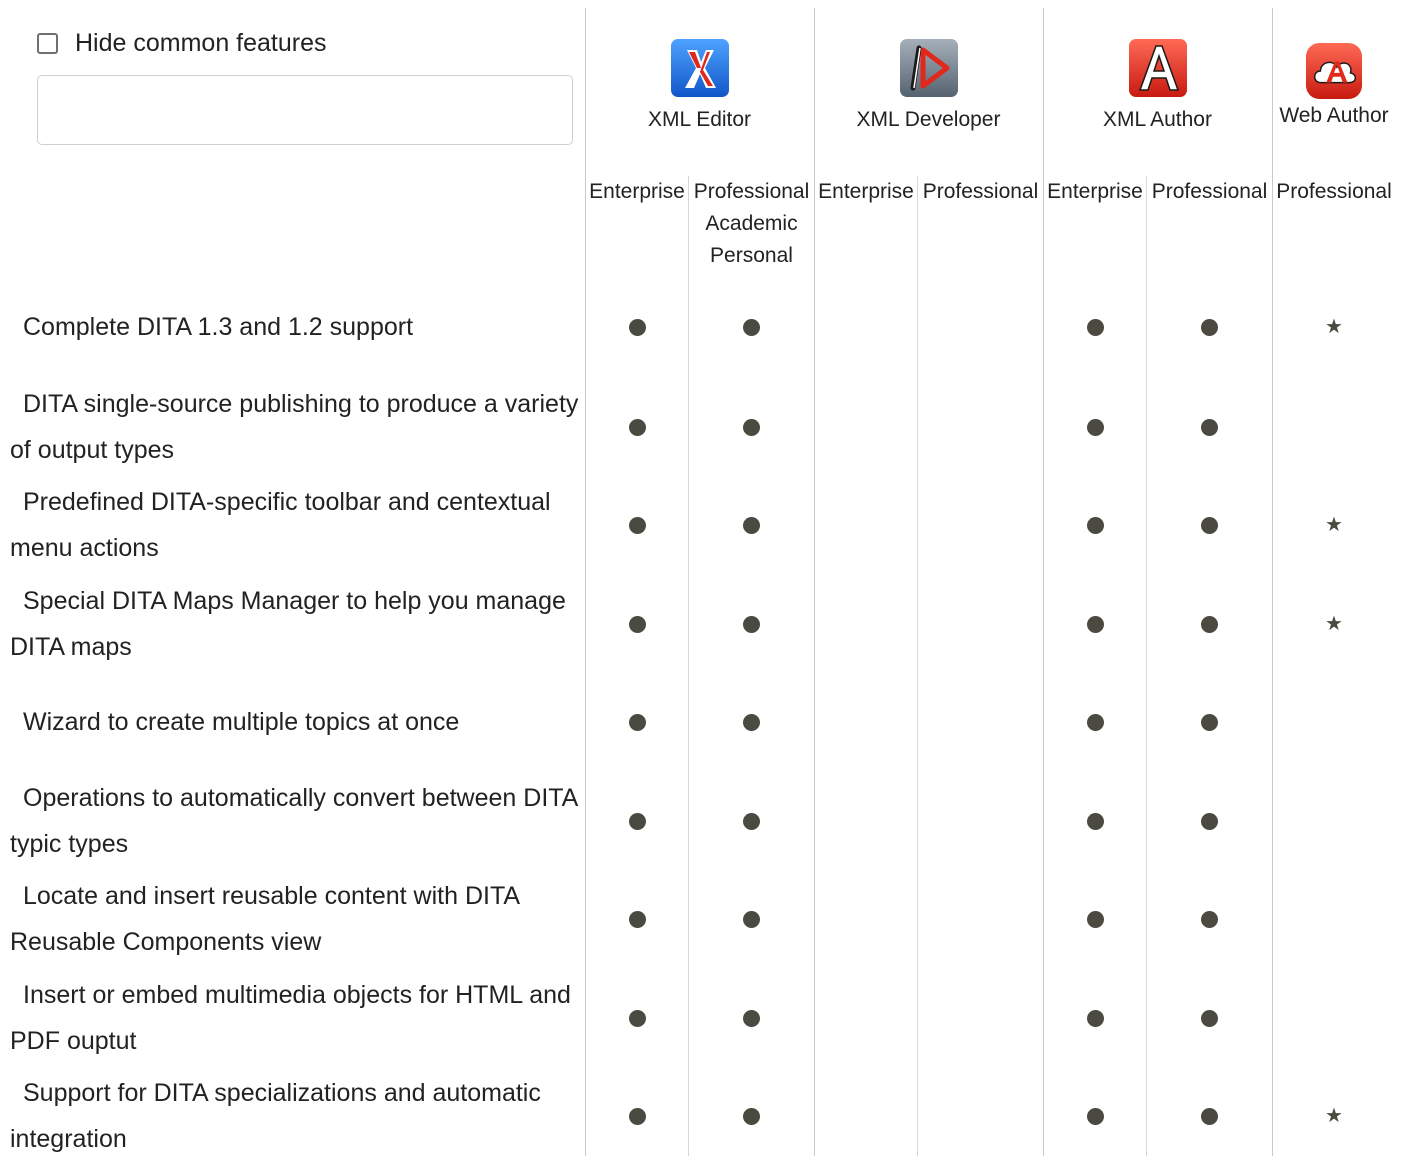  What do you see at coordinates (1157, 119) in the screenshot?
I see `product-name: XML Author` at bounding box center [1157, 119].